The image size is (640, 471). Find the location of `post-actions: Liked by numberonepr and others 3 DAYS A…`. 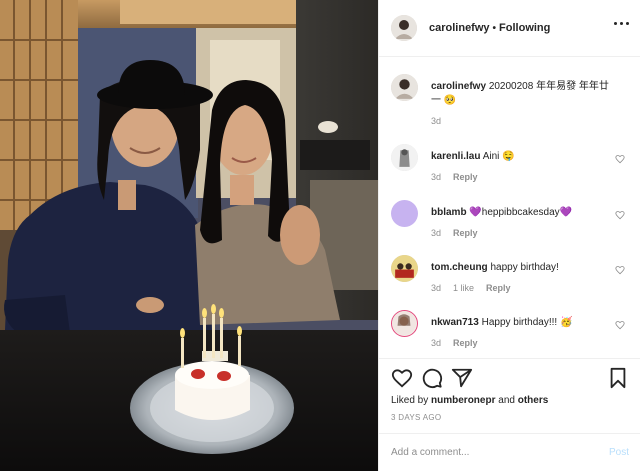

post-actions: Liked by numberonepr and others 3 DAYS A… is located at coordinates (509, 393).